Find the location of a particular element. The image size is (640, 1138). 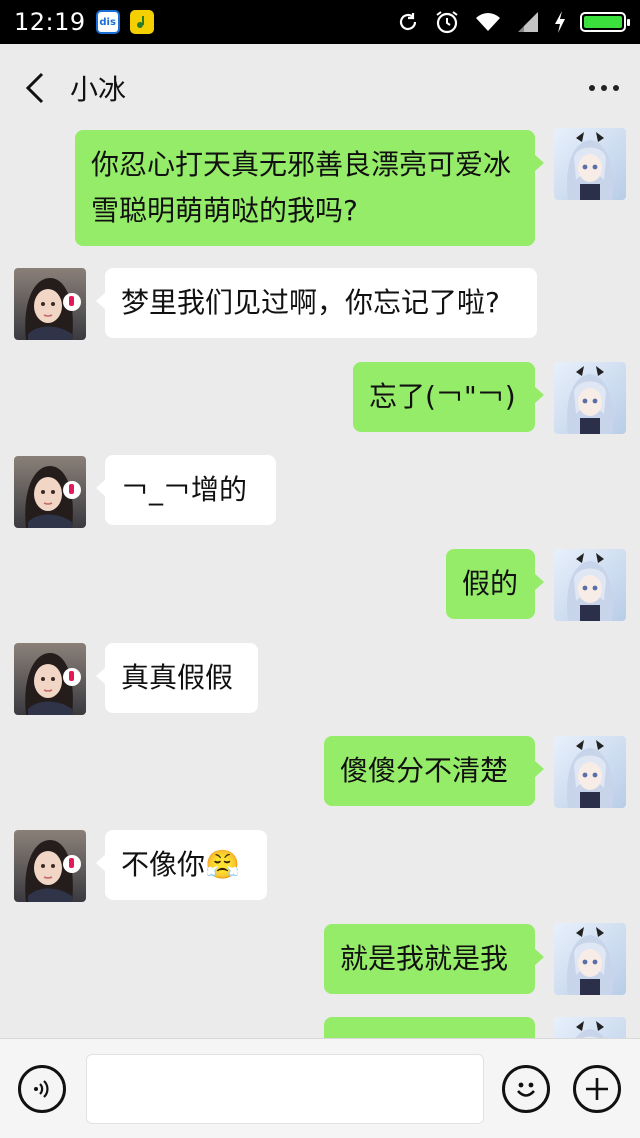

signal-icon is located at coordinates (528, 22).